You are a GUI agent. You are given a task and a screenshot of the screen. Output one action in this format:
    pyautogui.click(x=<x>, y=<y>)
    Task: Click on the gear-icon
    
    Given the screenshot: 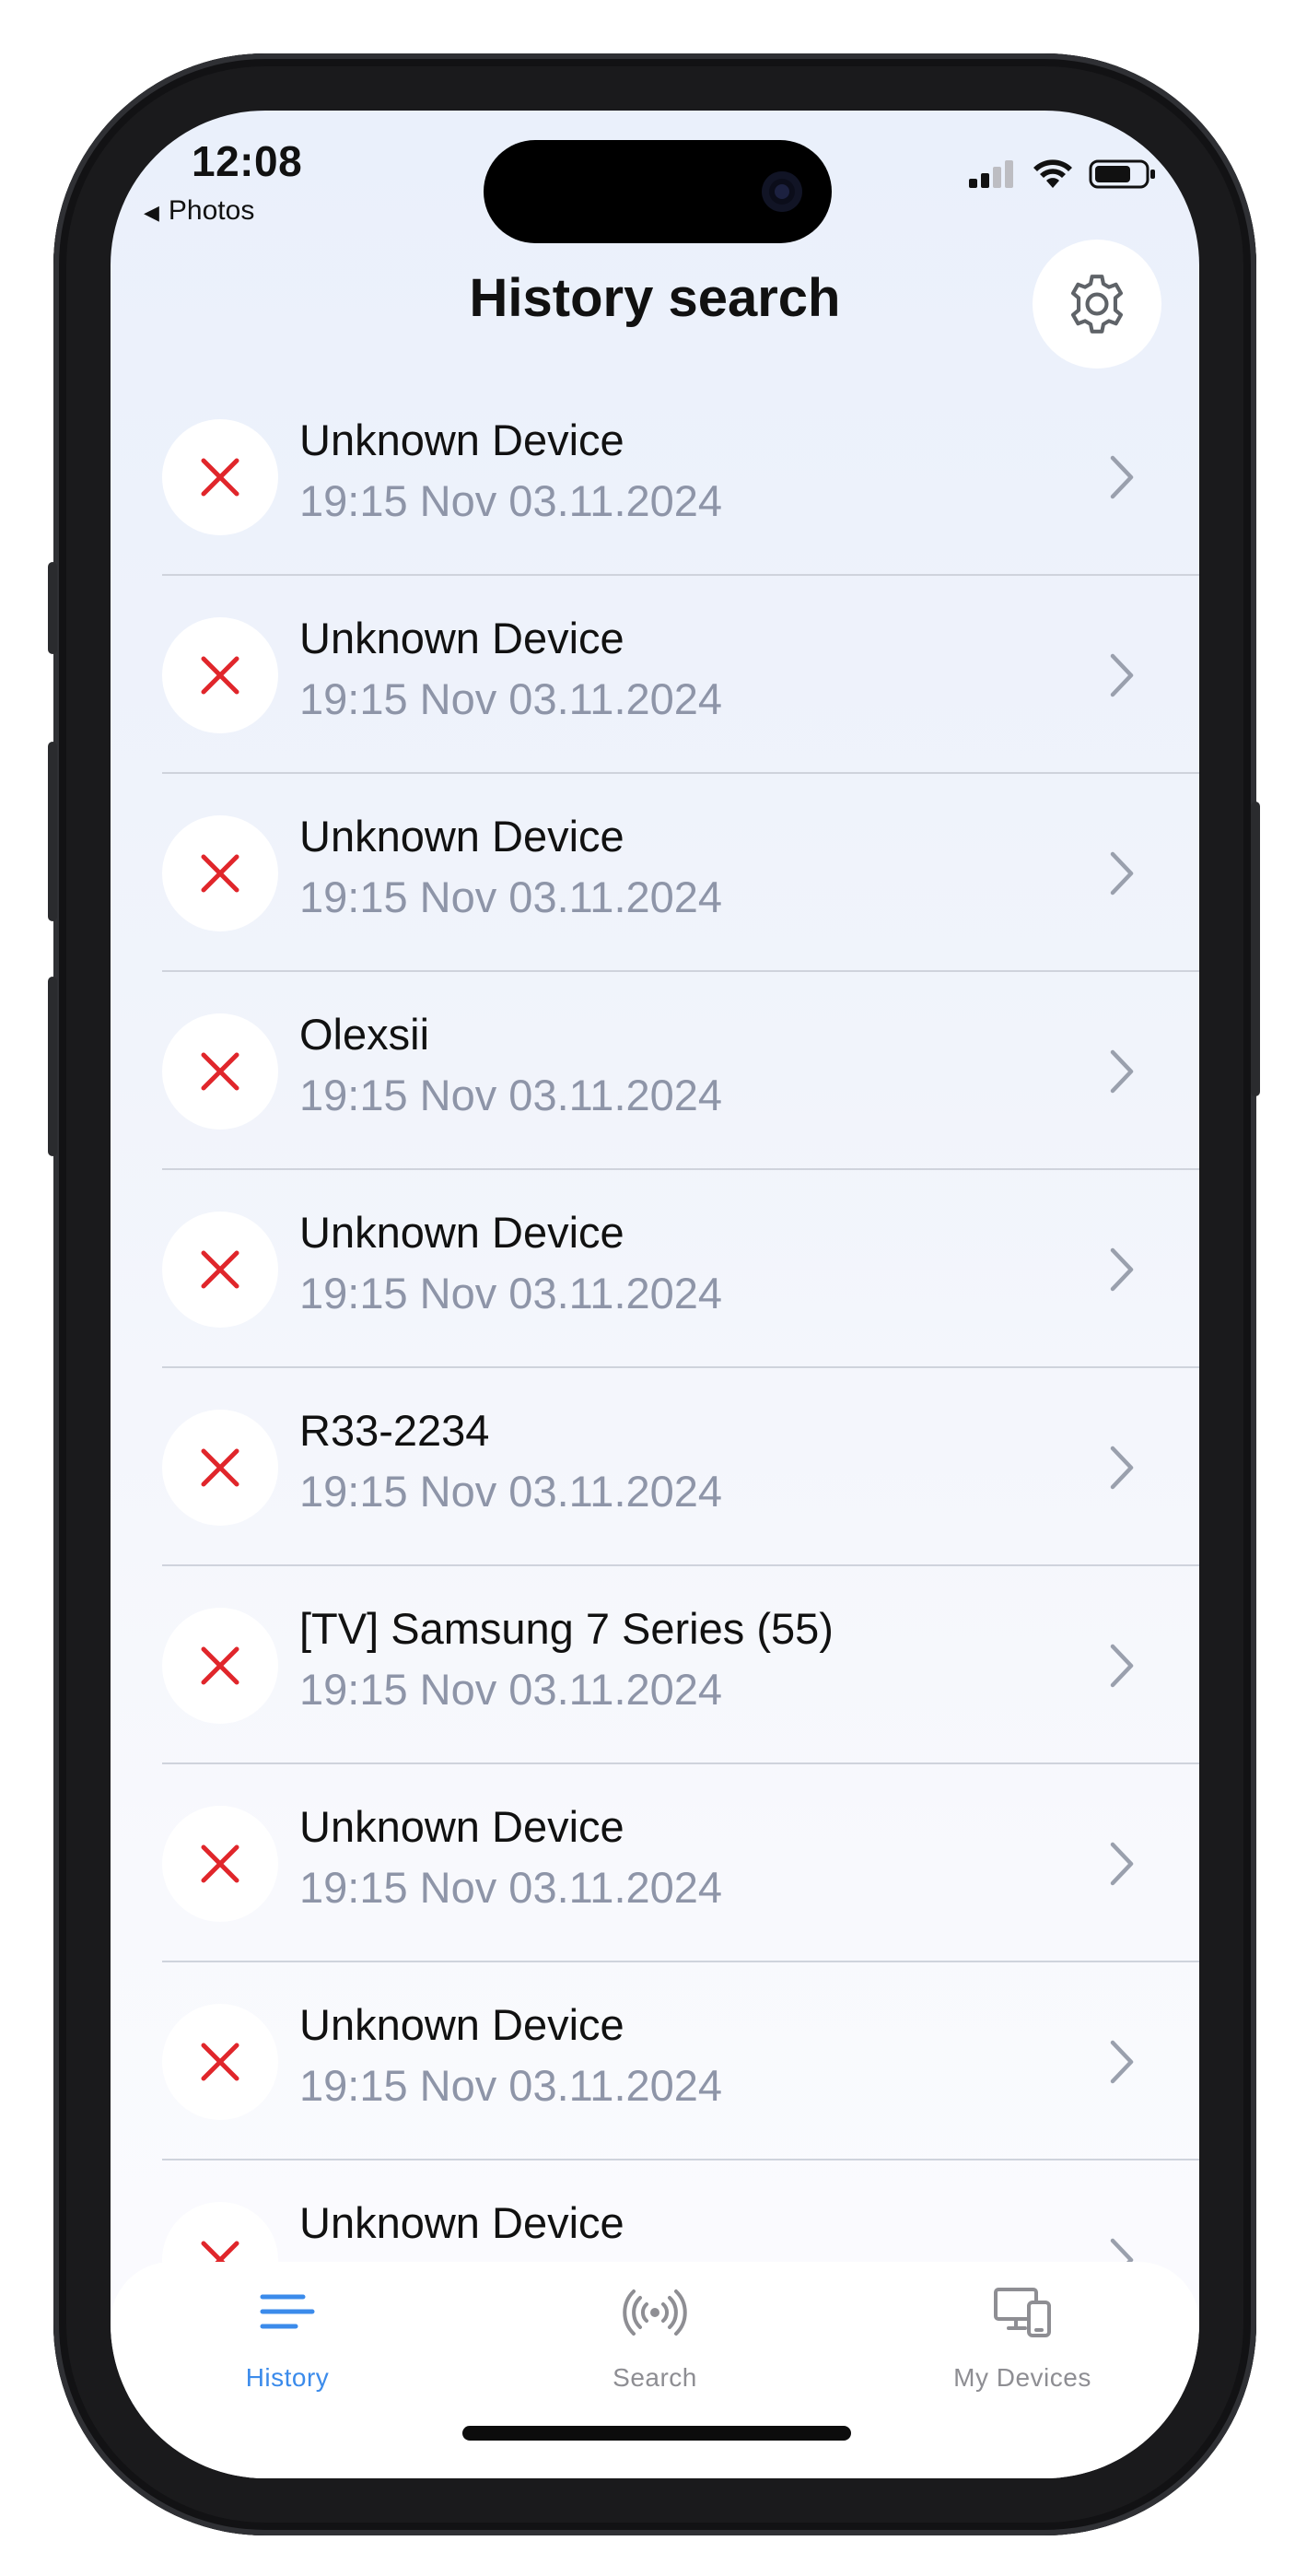 What is the action you would take?
    pyautogui.click(x=1097, y=304)
    